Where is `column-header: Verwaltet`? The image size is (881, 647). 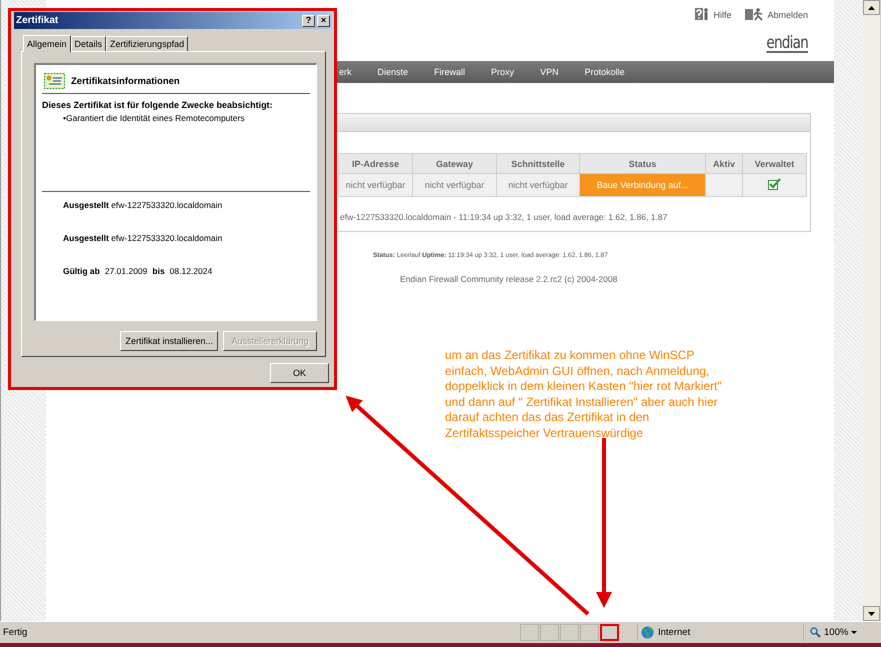
column-header: Verwaltet is located at coordinates (774, 164).